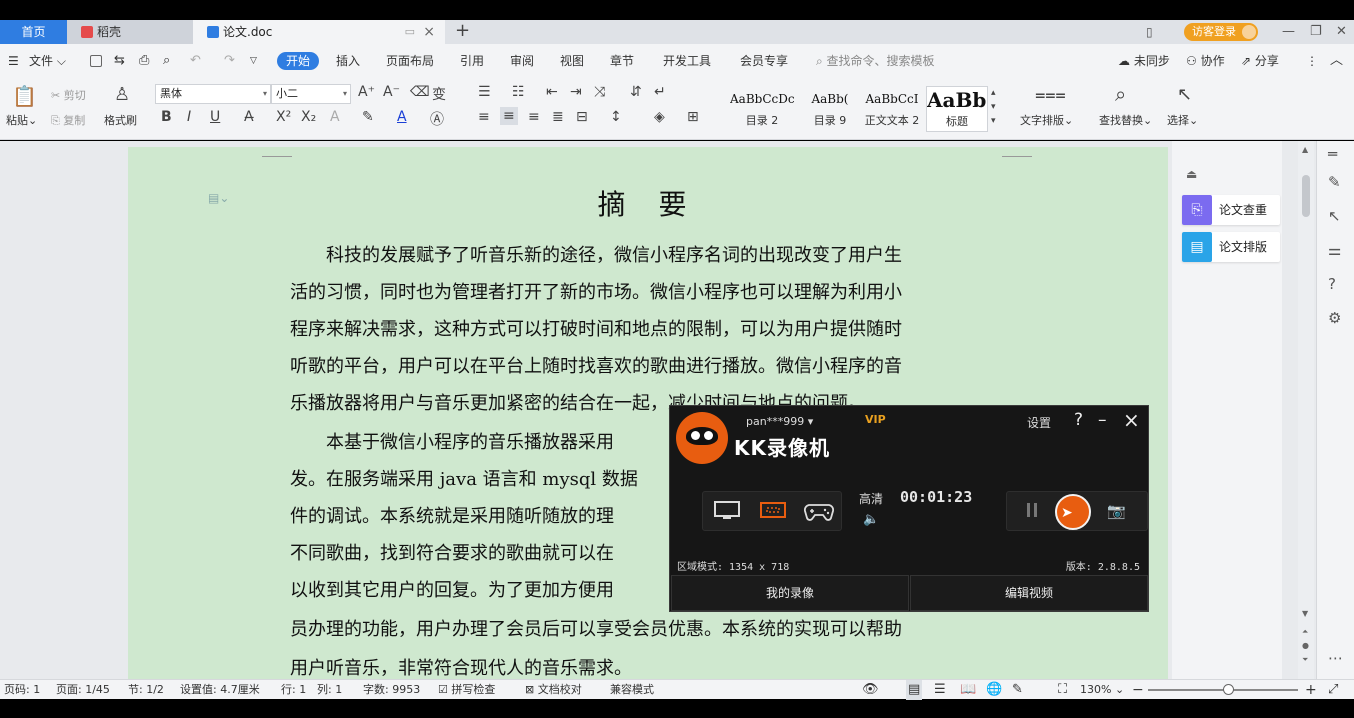 The width and height of the screenshot is (1354, 718). Describe the element at coordinates (1138, 690) in the screenshot. I see `zoom-out-icon: −` at that location.